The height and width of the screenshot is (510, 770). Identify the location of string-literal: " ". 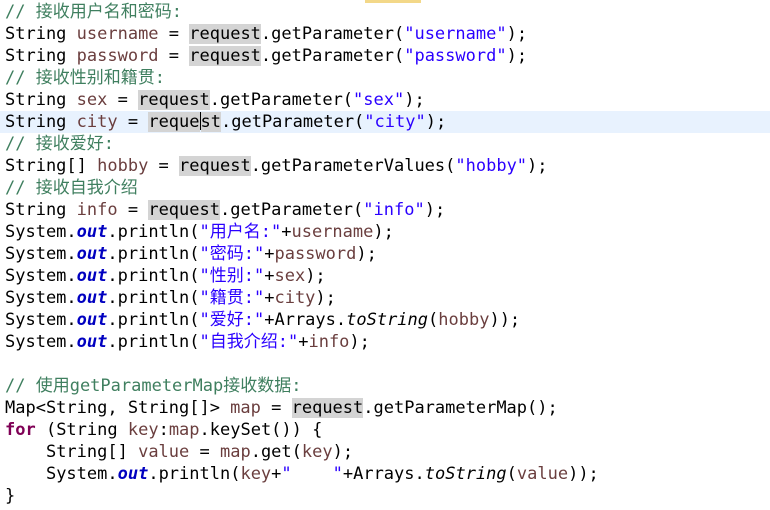
(312, 474).